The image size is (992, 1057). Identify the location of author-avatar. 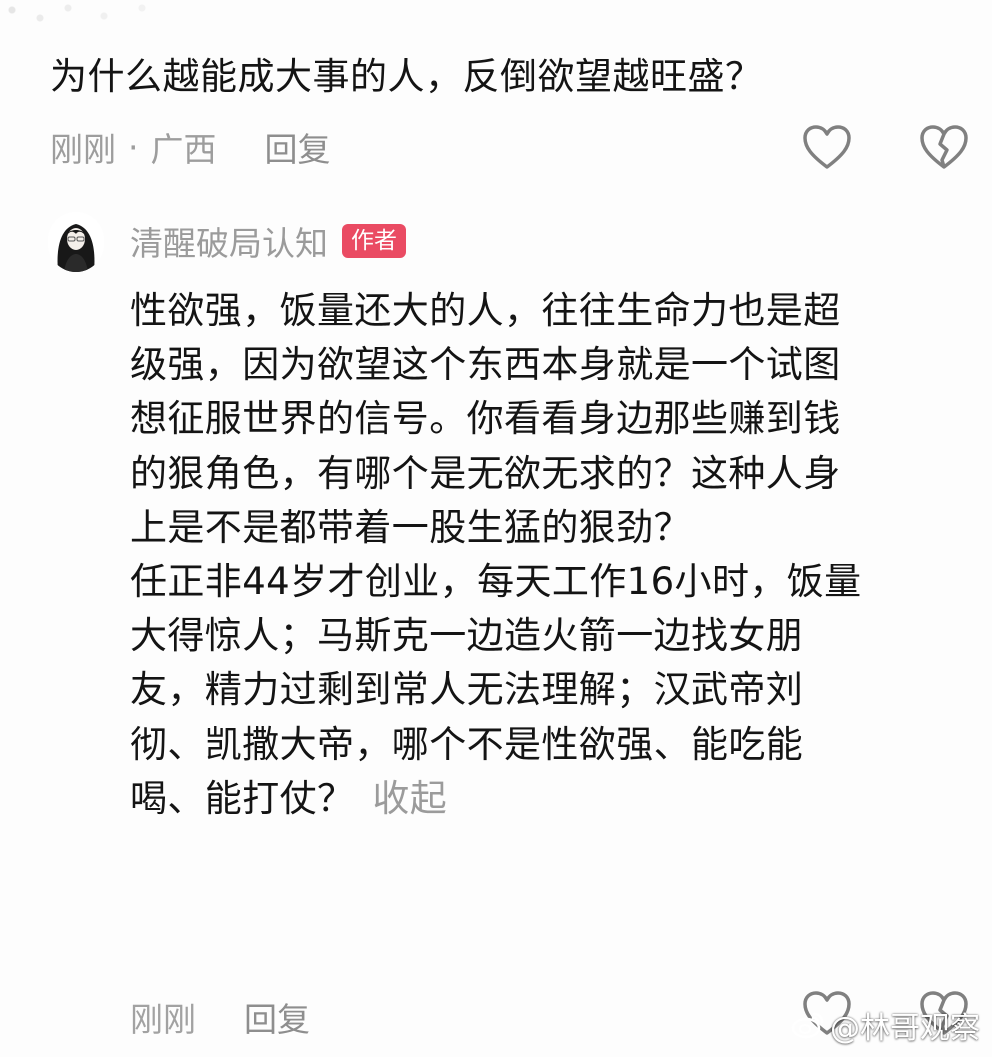
(76, 242).